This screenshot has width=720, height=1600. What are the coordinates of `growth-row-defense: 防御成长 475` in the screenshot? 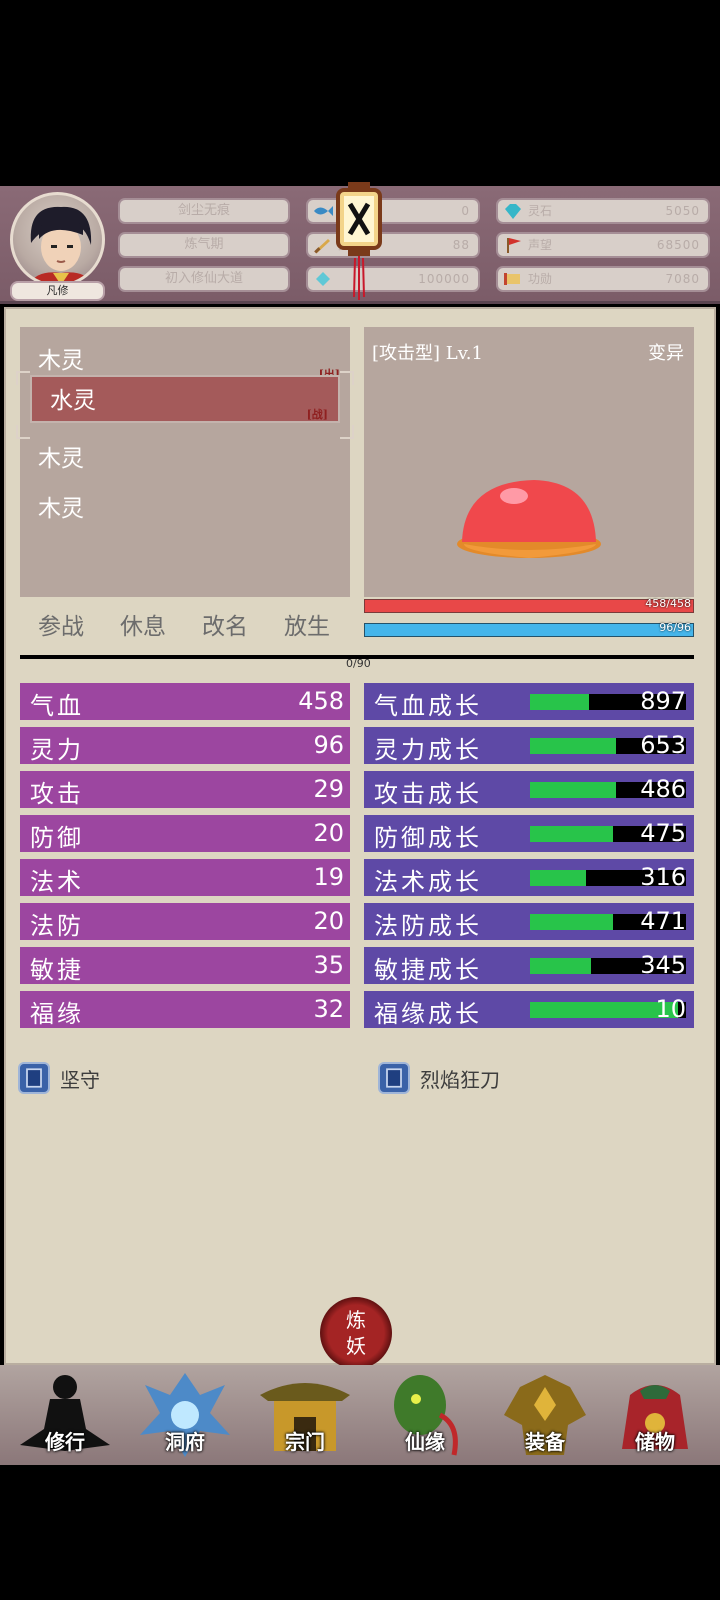 It's located at (529, 833).